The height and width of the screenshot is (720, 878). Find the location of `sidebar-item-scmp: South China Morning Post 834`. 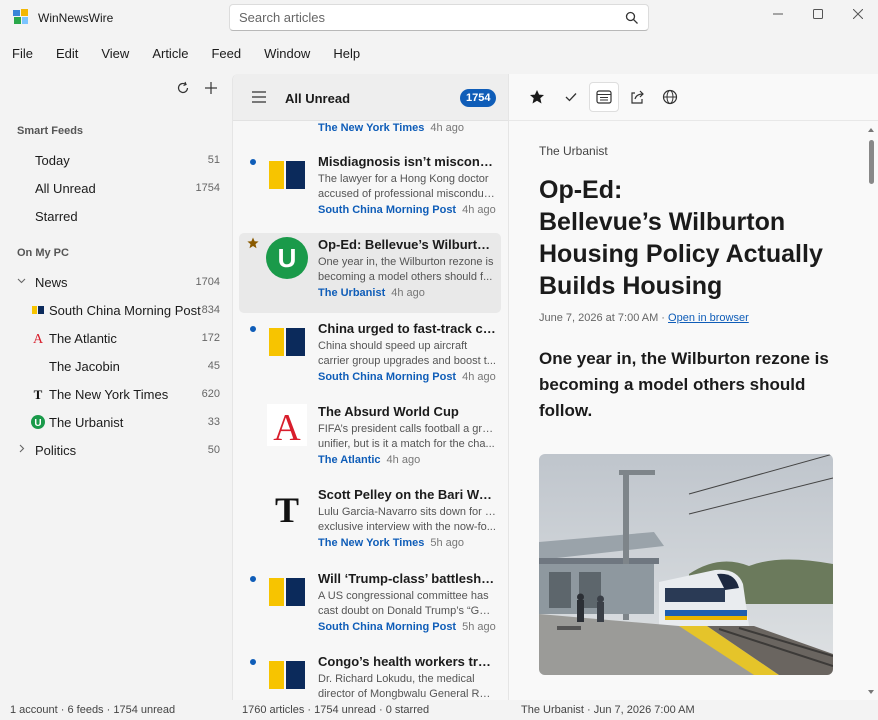

sidebar-item-scmp: South China Morning Post 834 is located at coordinates (116, 310).